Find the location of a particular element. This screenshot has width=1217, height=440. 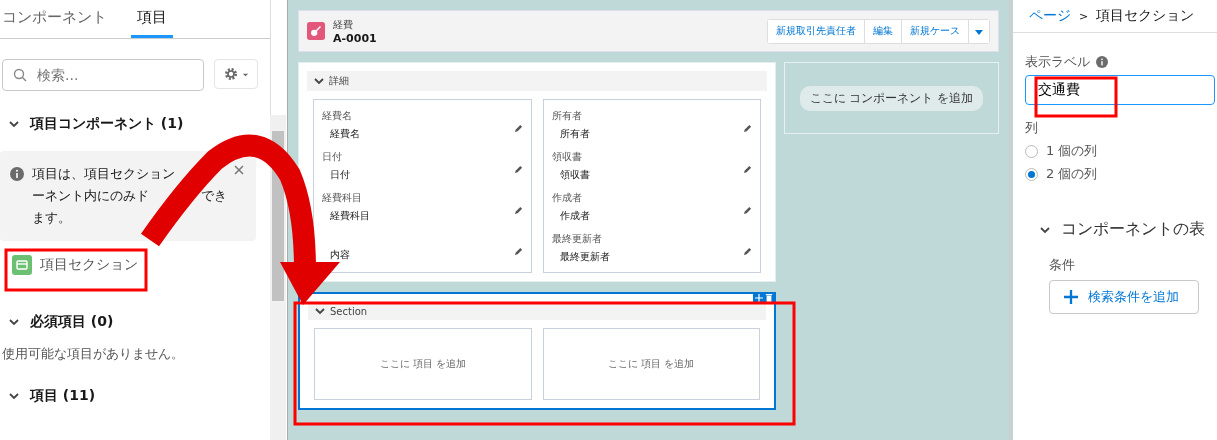

field-value: 所有者 is located at coordinates (574, 133).